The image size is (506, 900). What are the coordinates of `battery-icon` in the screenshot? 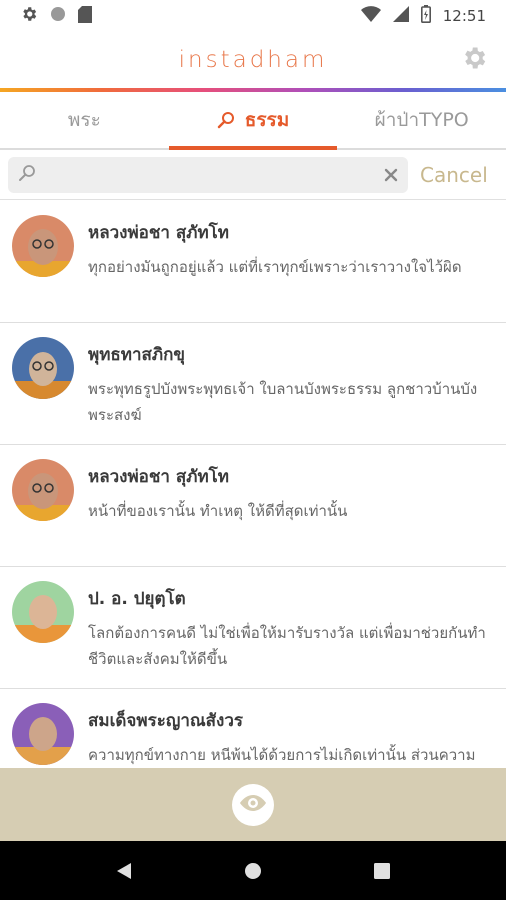 It's located at (425, 16).